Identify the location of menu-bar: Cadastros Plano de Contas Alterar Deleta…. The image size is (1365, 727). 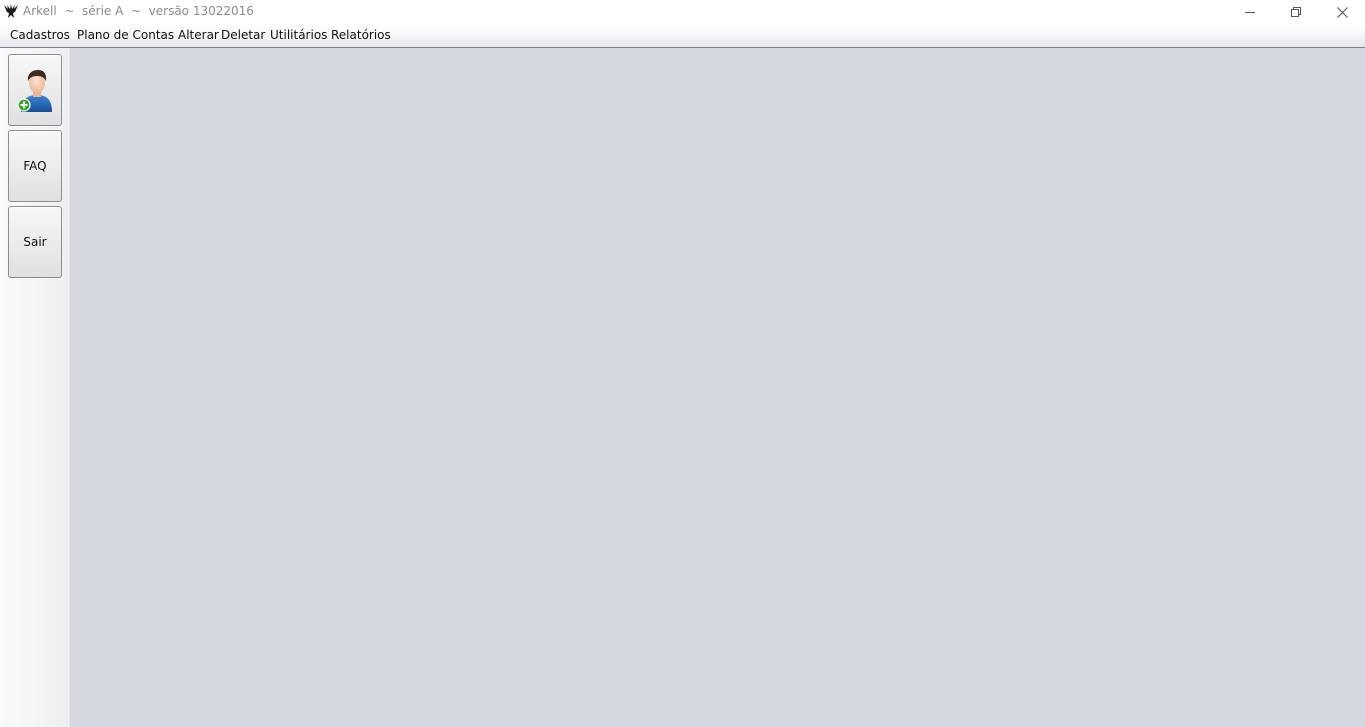
(682, 36).